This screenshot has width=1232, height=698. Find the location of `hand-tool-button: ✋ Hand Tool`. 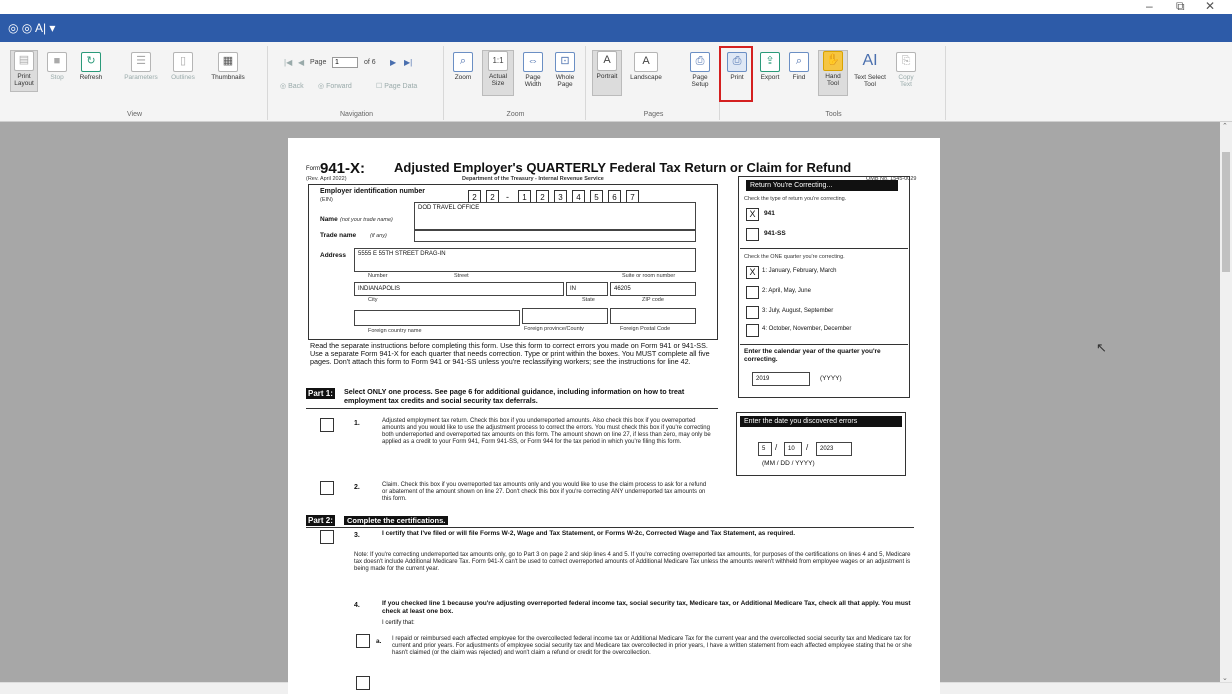

hand-tool-button: ✋ Hand Tool is located at coordinates (833, 73).